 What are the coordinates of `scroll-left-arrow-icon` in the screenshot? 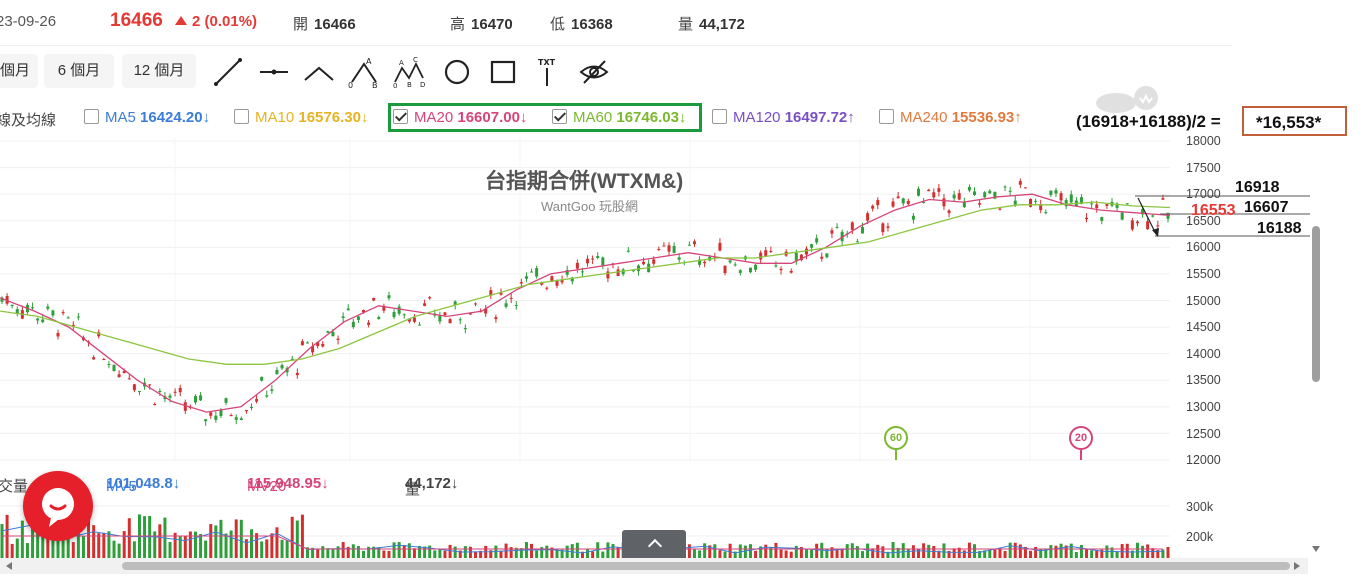 It's located at (9, 566).